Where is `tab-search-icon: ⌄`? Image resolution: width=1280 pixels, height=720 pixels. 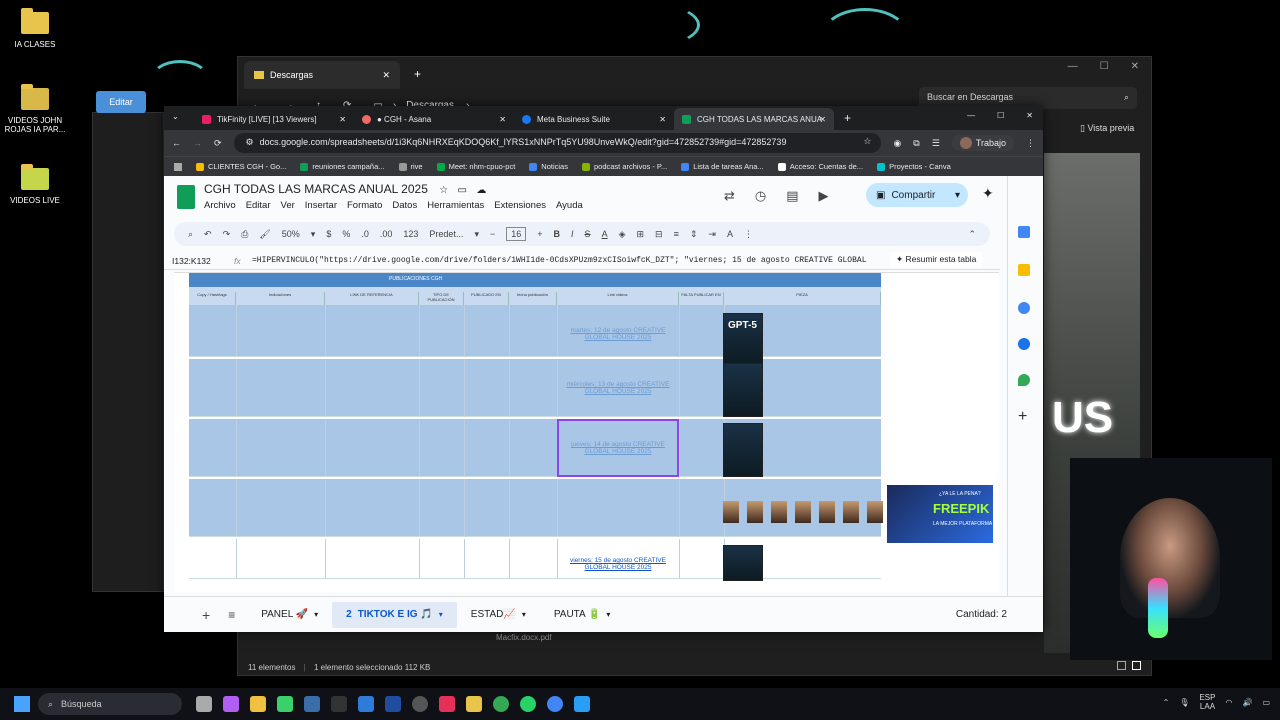 tab-search-icon: ⌄ is located at coordinates (175, 116).